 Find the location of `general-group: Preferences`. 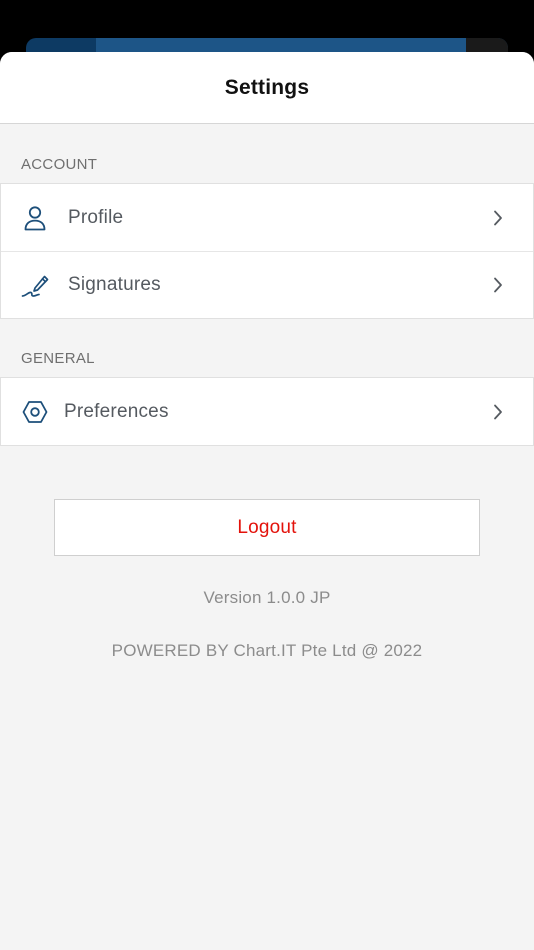

general-group: Preferences is located at coordinates (267, 411).